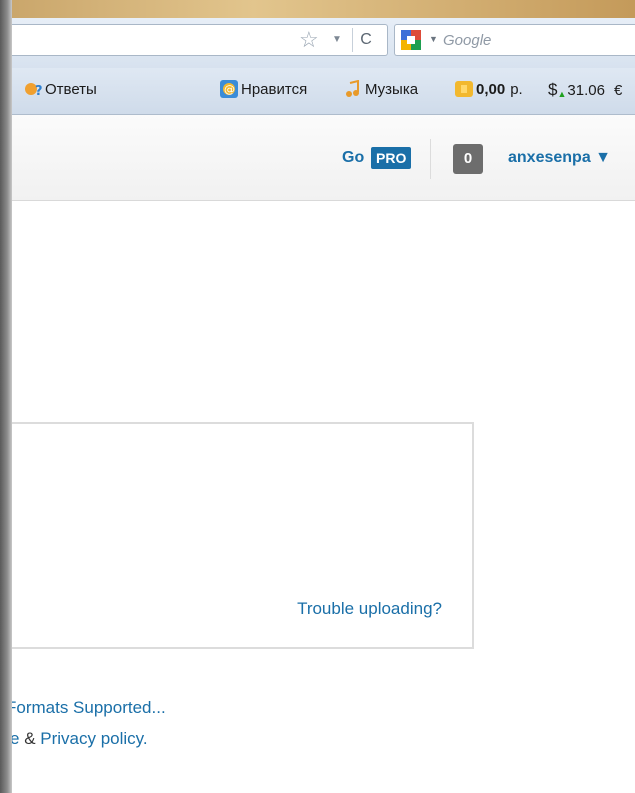  What do you see at coordinates (352, 88) in the screenshot?
I see `music-note-icon` at bounding box center [352, 88].